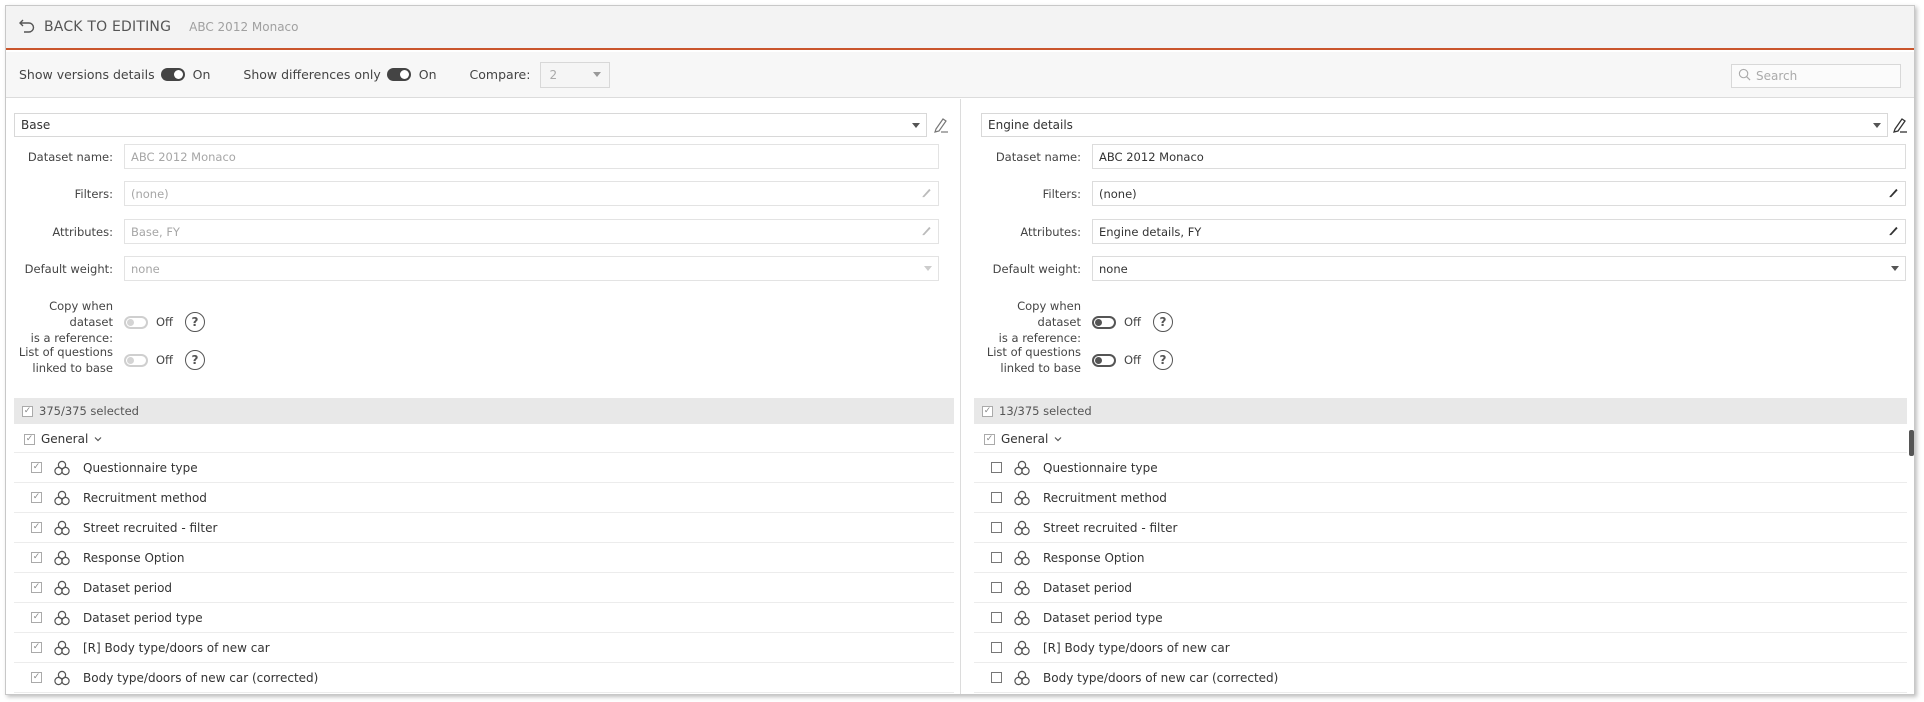  I want to click on select-all-checkbox, so click(987, 411).